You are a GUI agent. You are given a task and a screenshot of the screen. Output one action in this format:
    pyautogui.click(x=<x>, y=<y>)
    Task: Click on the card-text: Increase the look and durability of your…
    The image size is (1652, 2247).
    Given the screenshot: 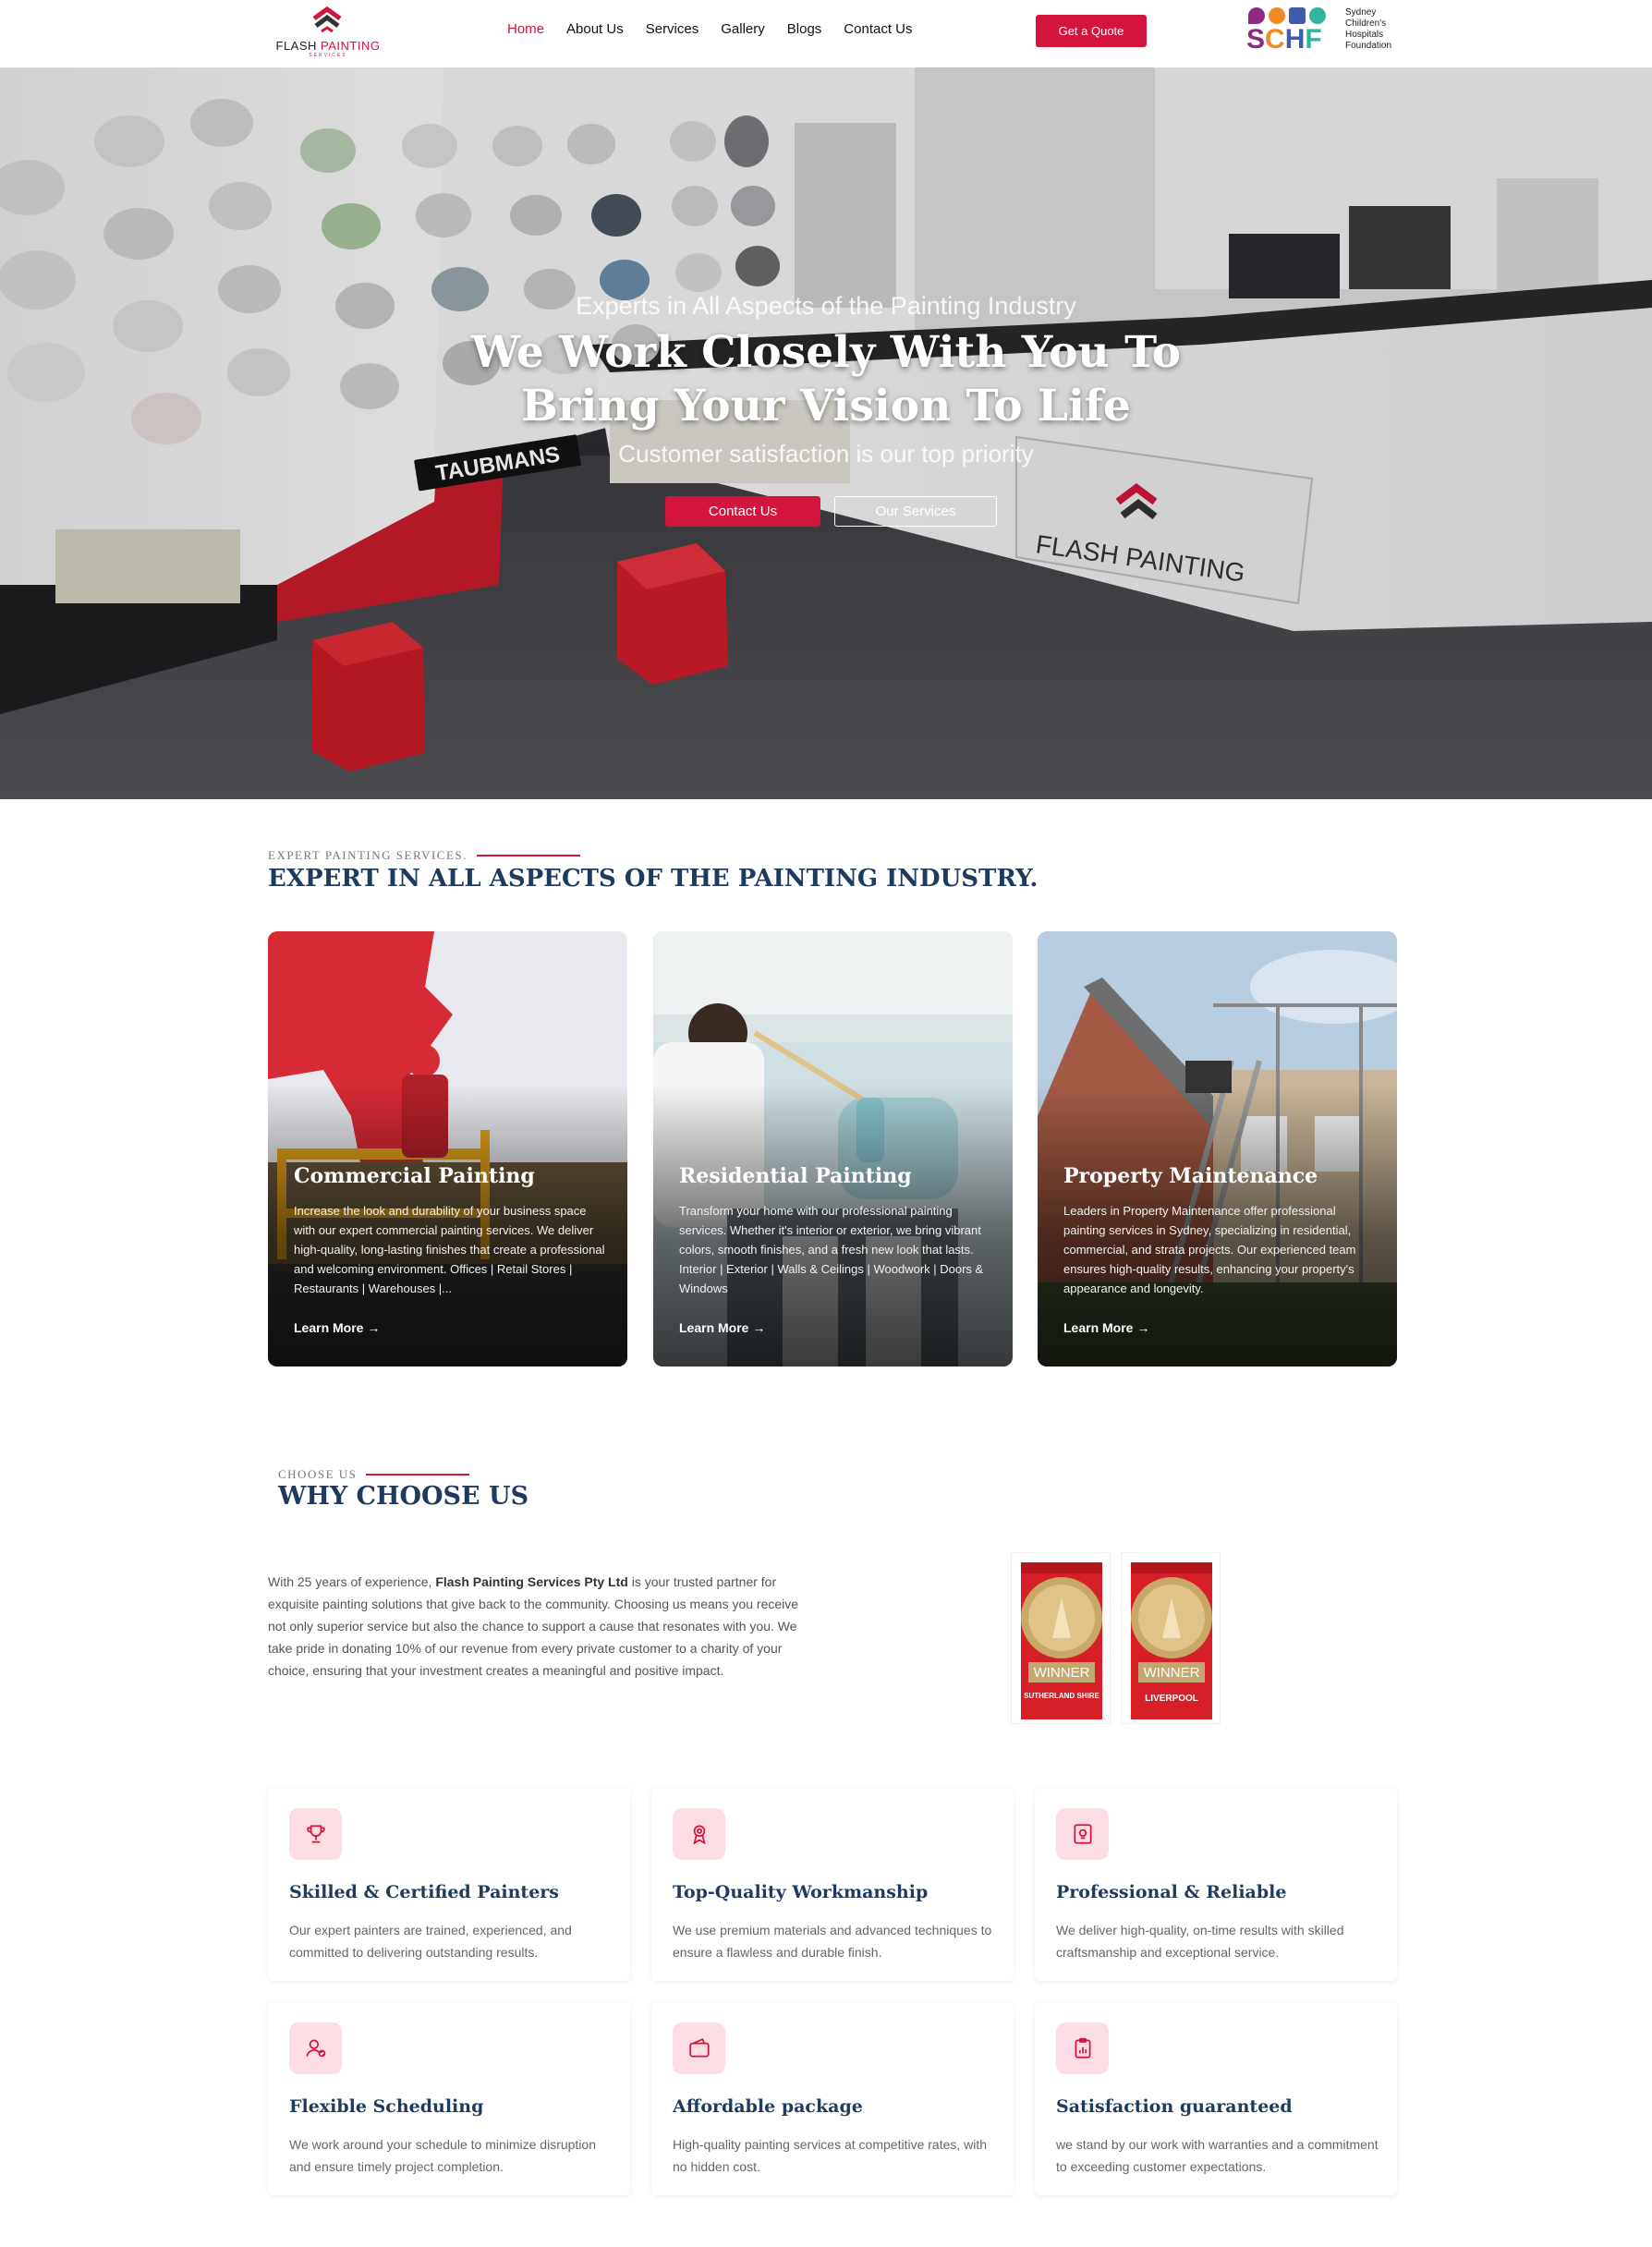 What is the action you would take?
    pyautogui.click(x=449, y=1249)
    